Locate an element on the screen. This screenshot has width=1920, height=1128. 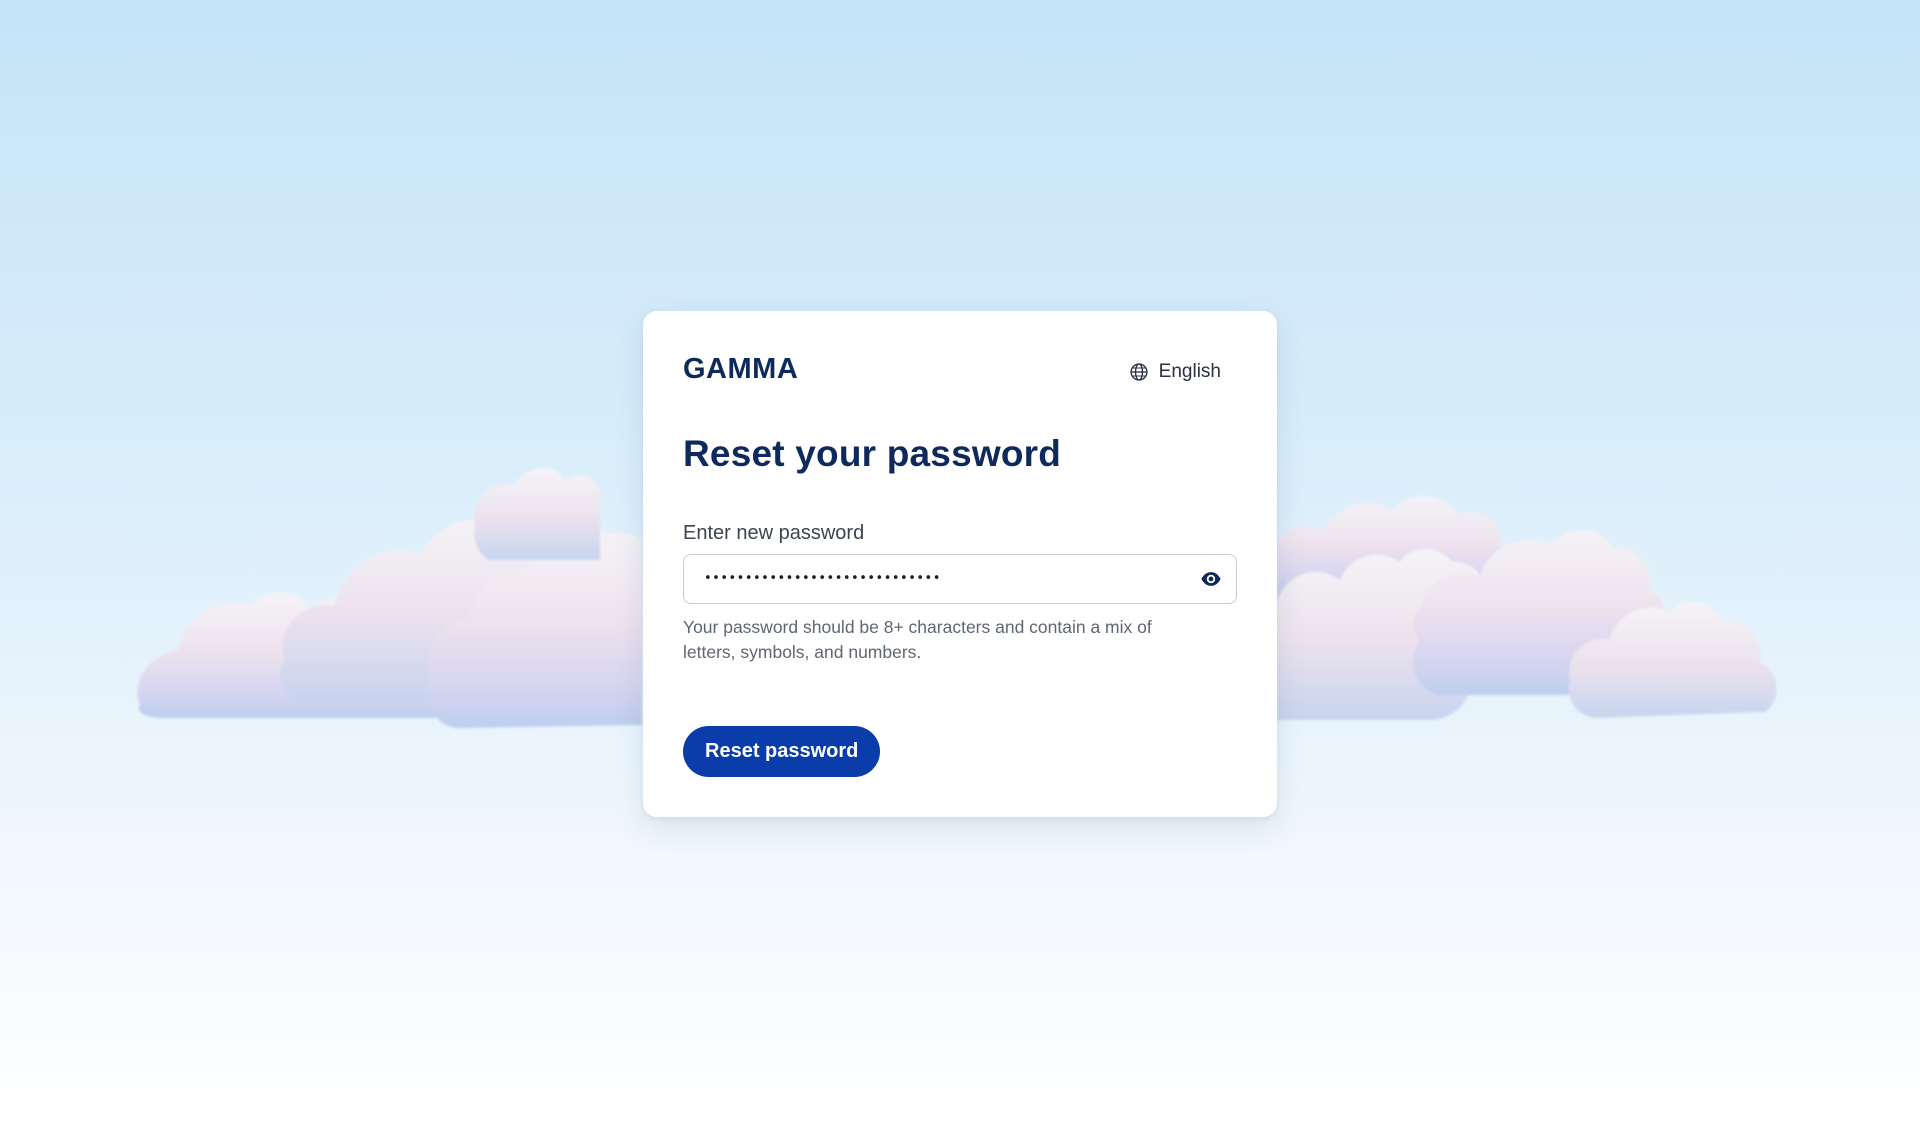
new-password-input is located at coordinates (939, 578).